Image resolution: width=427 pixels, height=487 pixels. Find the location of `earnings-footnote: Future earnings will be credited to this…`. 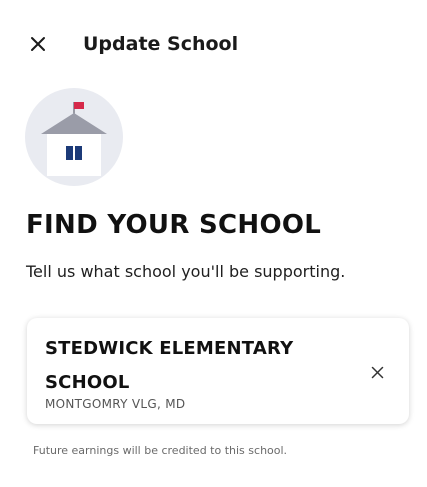

earnings-footnote: Future earnings will be credited to this… is located at coordinates (160, 450).